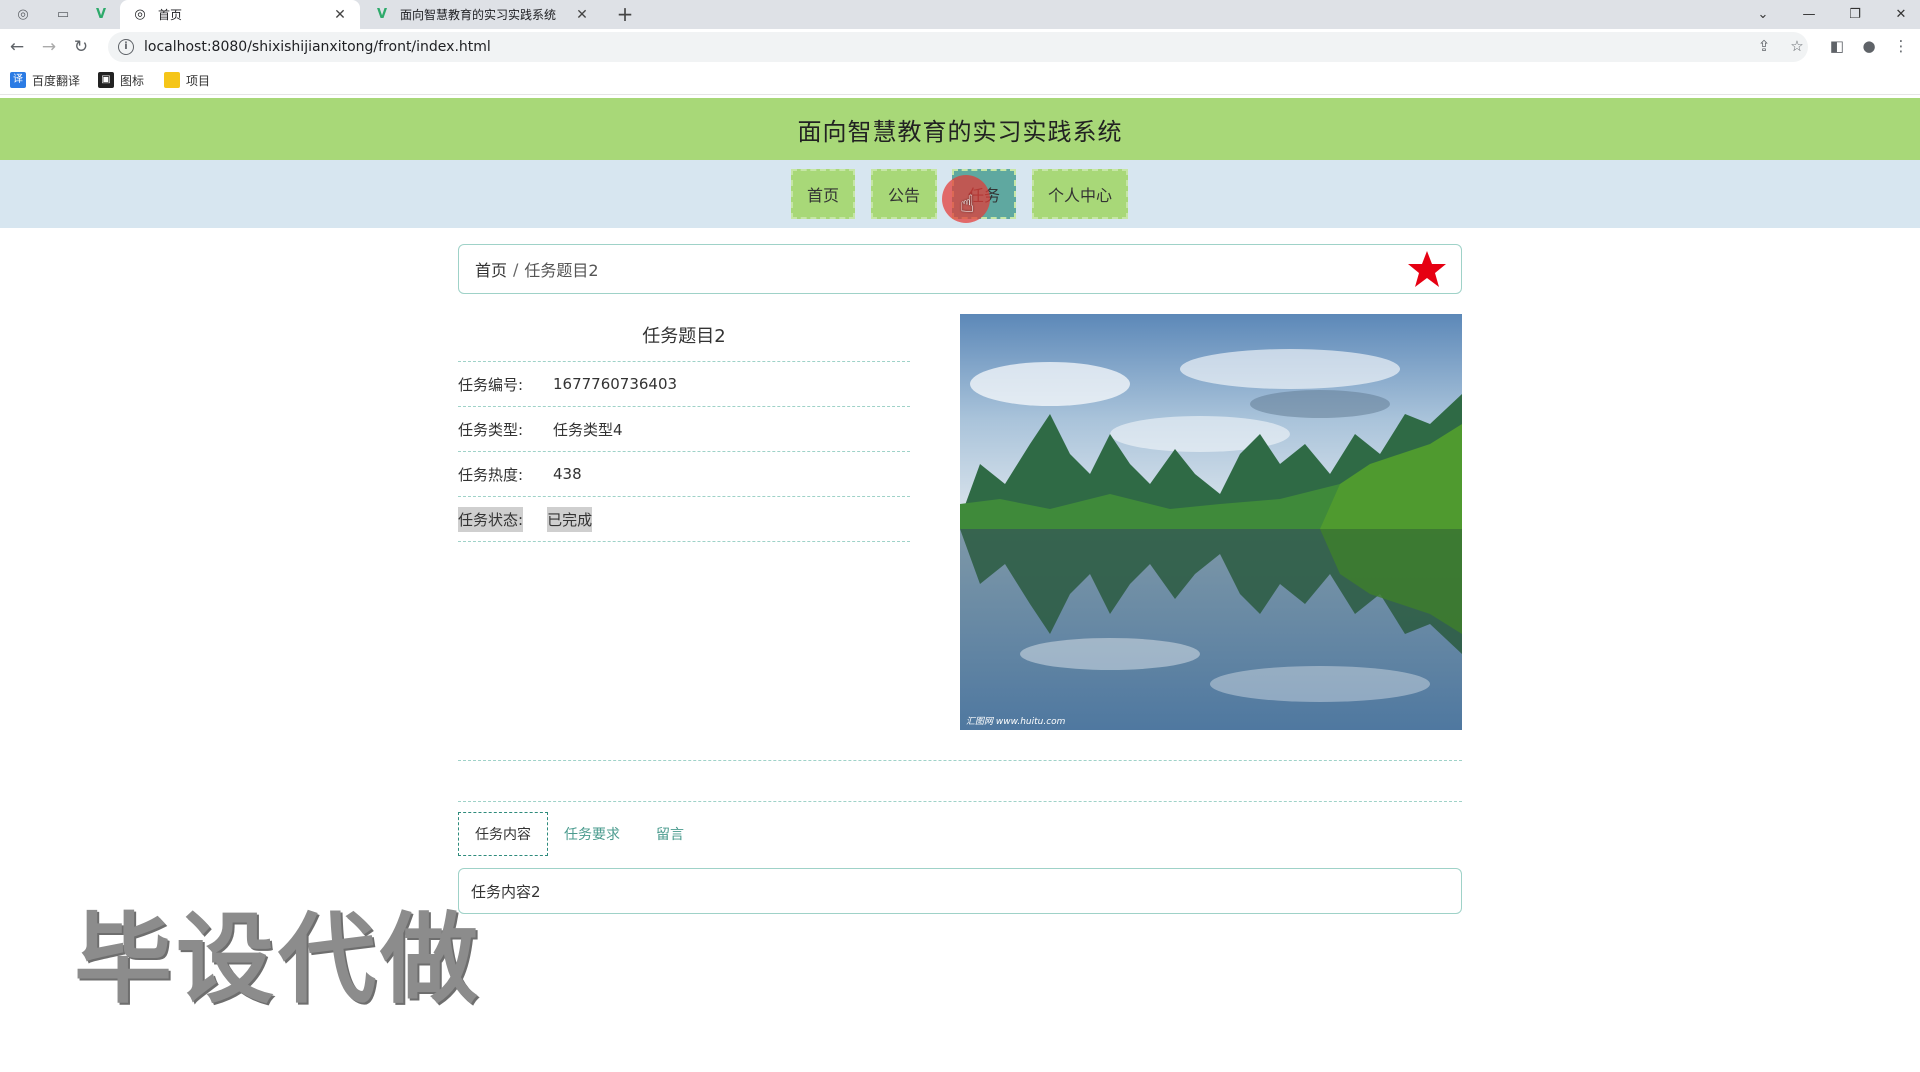 This screenshot has height=1072, width=1920. Describe the element at coordinates (491, 519) in the screenshot. I see `field-label: 任务状态:` at that location.